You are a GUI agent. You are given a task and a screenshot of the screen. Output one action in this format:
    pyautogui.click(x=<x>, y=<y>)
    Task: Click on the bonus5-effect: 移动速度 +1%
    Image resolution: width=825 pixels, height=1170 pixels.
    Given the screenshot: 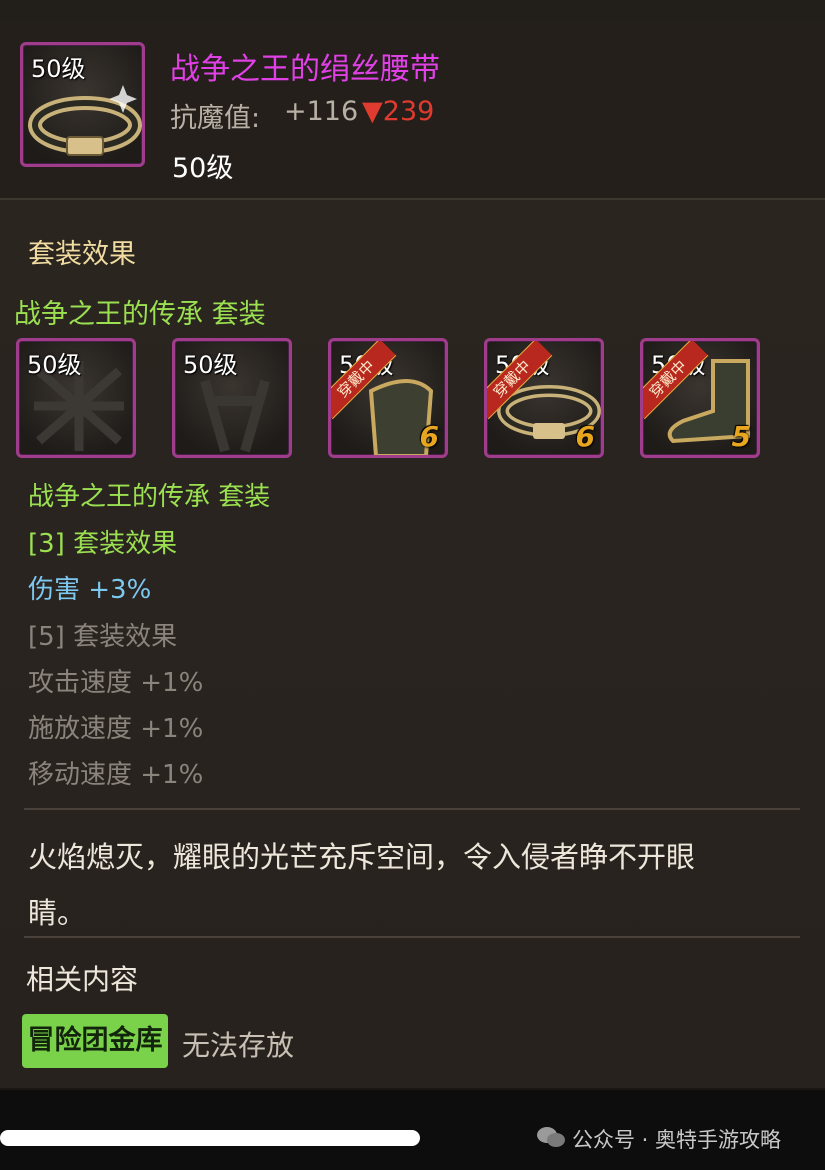 What is the action you would take?
    pyautogui.click(x=116, y=775)
    